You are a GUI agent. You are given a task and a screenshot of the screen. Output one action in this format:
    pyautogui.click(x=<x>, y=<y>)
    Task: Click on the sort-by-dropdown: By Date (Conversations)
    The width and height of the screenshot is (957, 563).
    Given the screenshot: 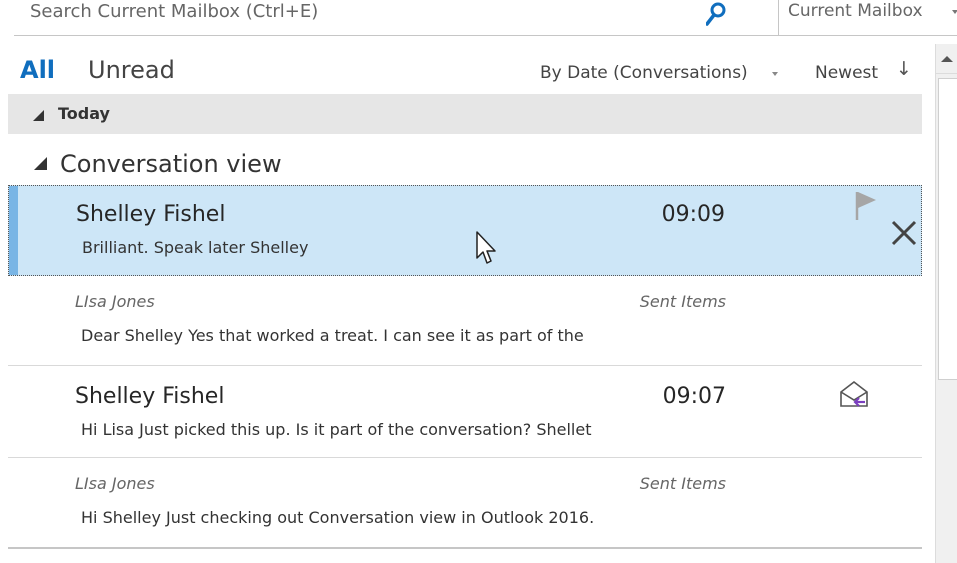 What is the action you would take?
    pyautogui.click(x=644, y=73)
    